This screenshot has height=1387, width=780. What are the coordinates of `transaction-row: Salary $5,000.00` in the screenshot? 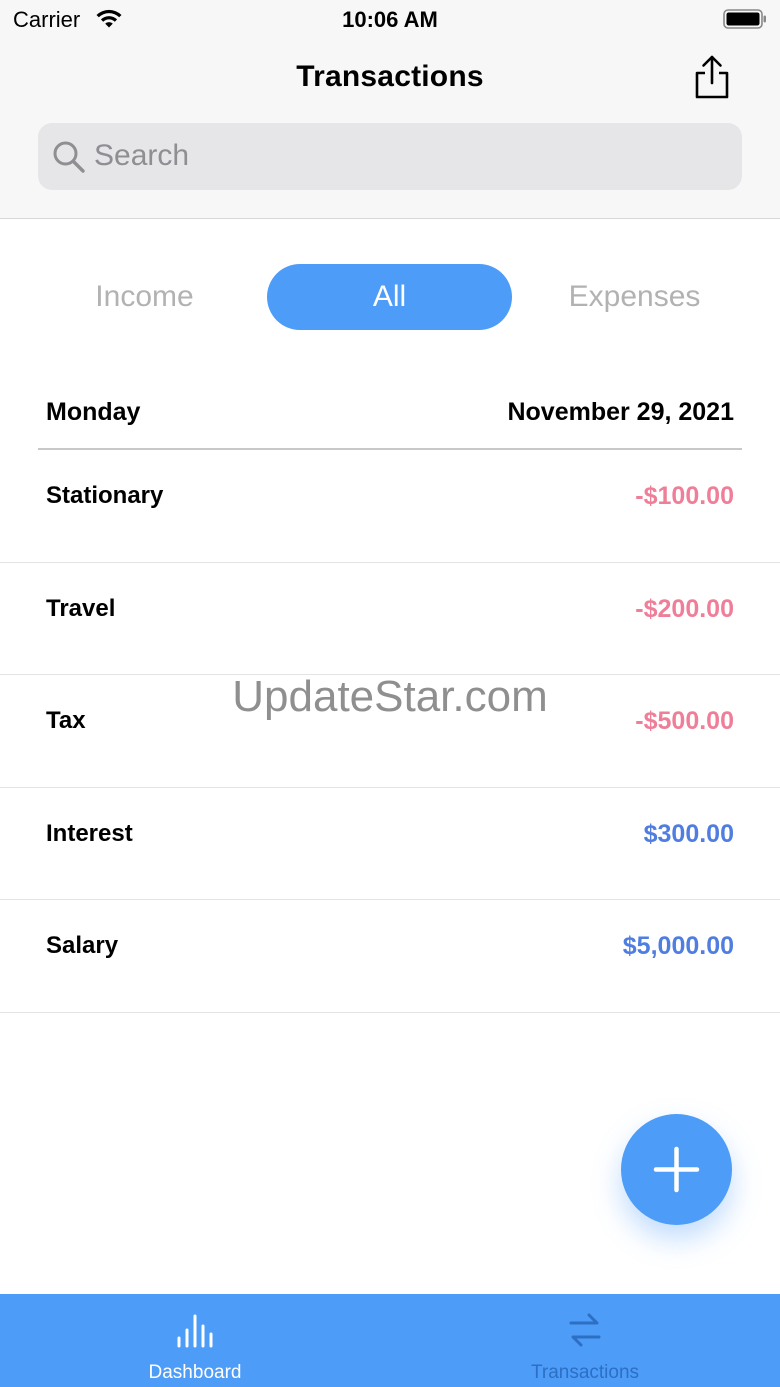 It's located at (390, 956).